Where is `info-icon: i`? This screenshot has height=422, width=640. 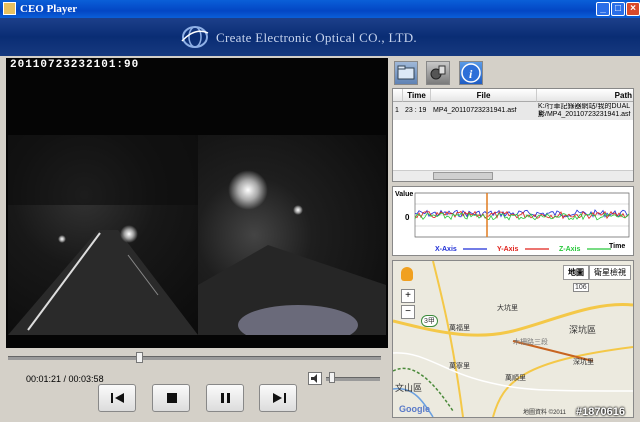
info-icon: i is located at coordinates (471, 73).